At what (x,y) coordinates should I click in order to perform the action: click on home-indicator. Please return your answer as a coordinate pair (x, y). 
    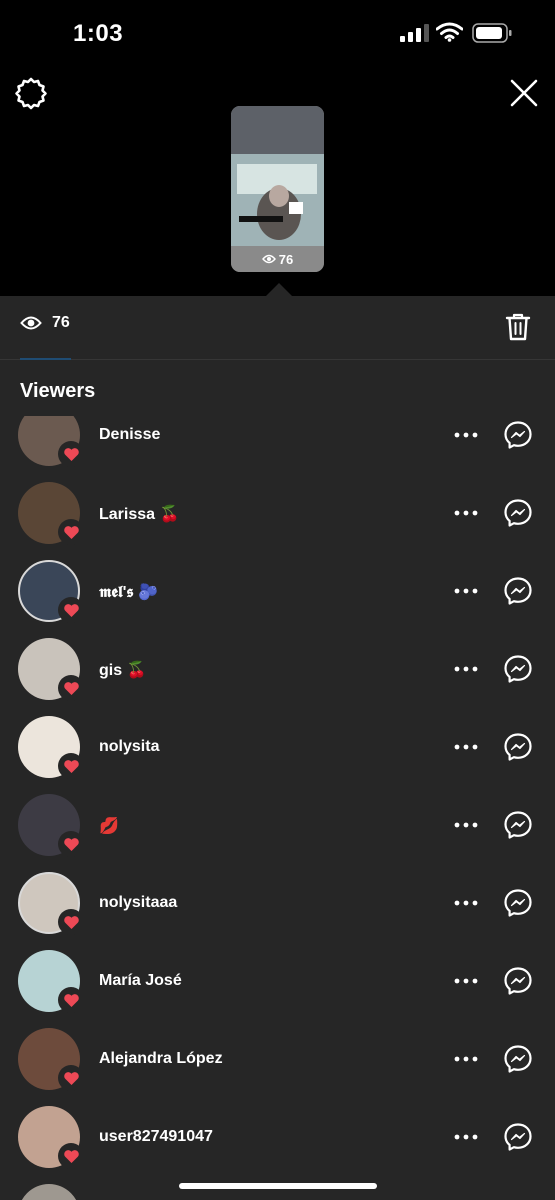
    Looking at the image, I should click on (278, 1186).